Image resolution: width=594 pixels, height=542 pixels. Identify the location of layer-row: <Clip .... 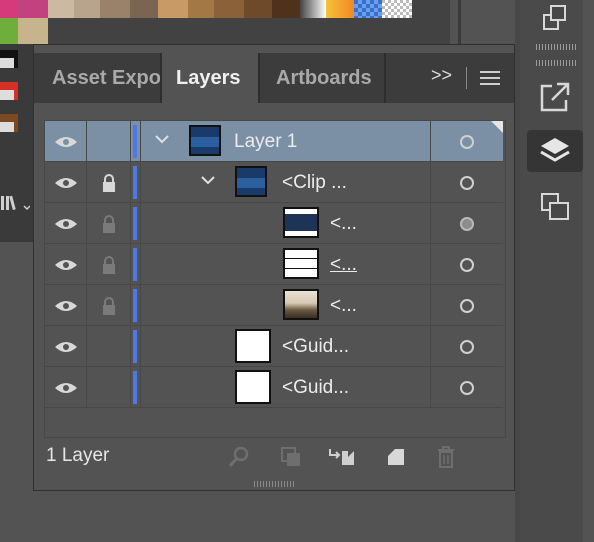
(274, 182).